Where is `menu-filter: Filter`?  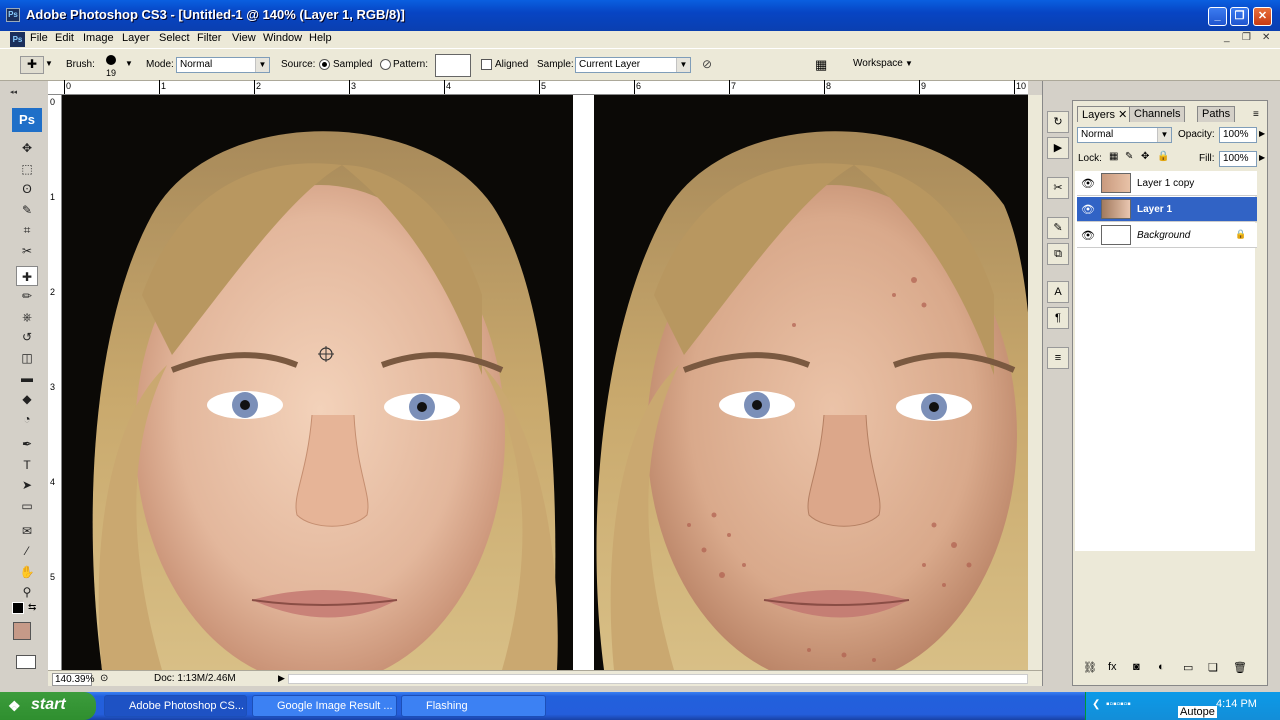
menu-filter: Filter is located at coordinates (209, 38).